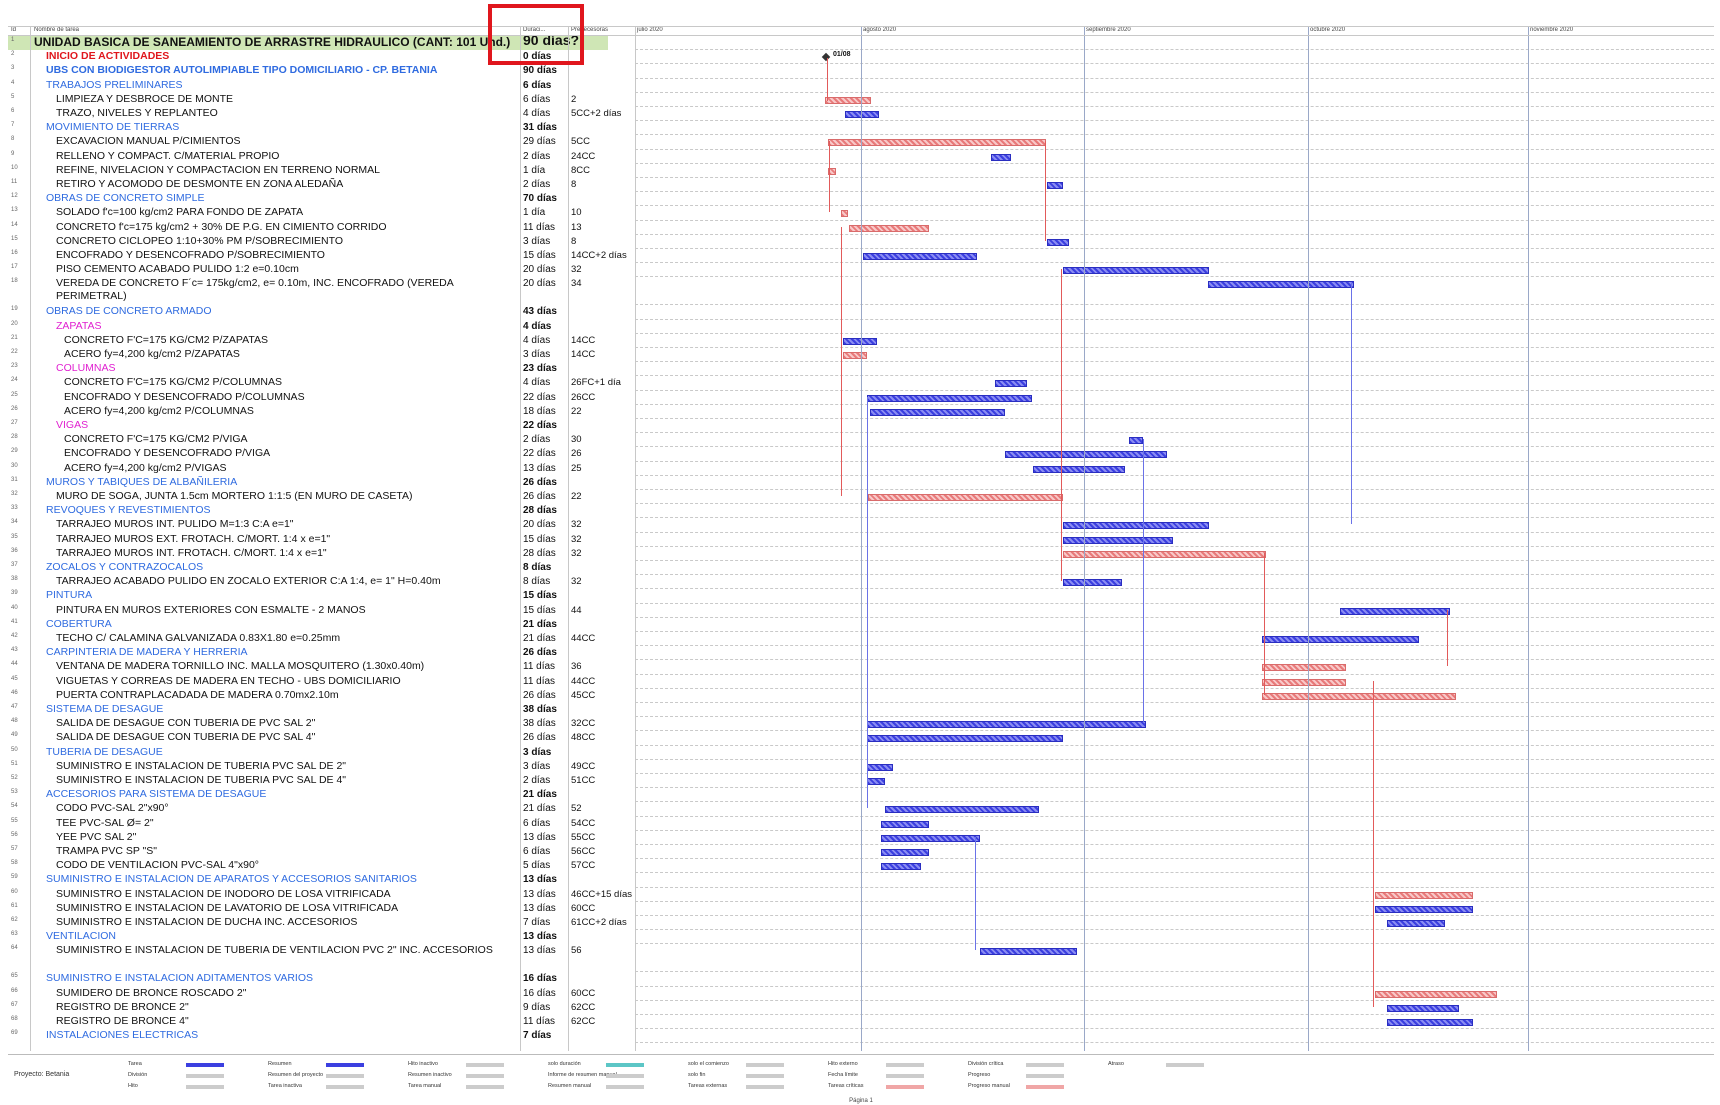  I want to click on task-id: 35, so click(14, 536).